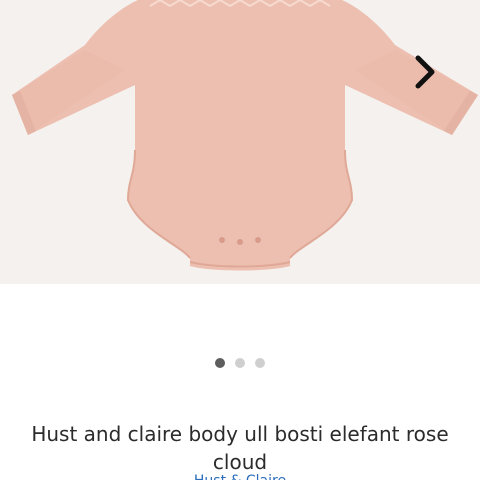  What do you see at coordinates (240, 476) in the screenshot?
I see `brand-link: Hust & Claire` at bounding box center [240, 476].